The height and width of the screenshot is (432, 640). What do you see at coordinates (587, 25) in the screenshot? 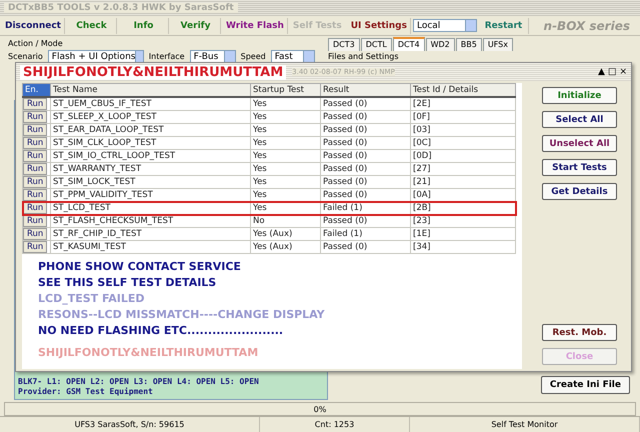
I see `brand-logo: n-BOX series` at bounding box center [587, 25].